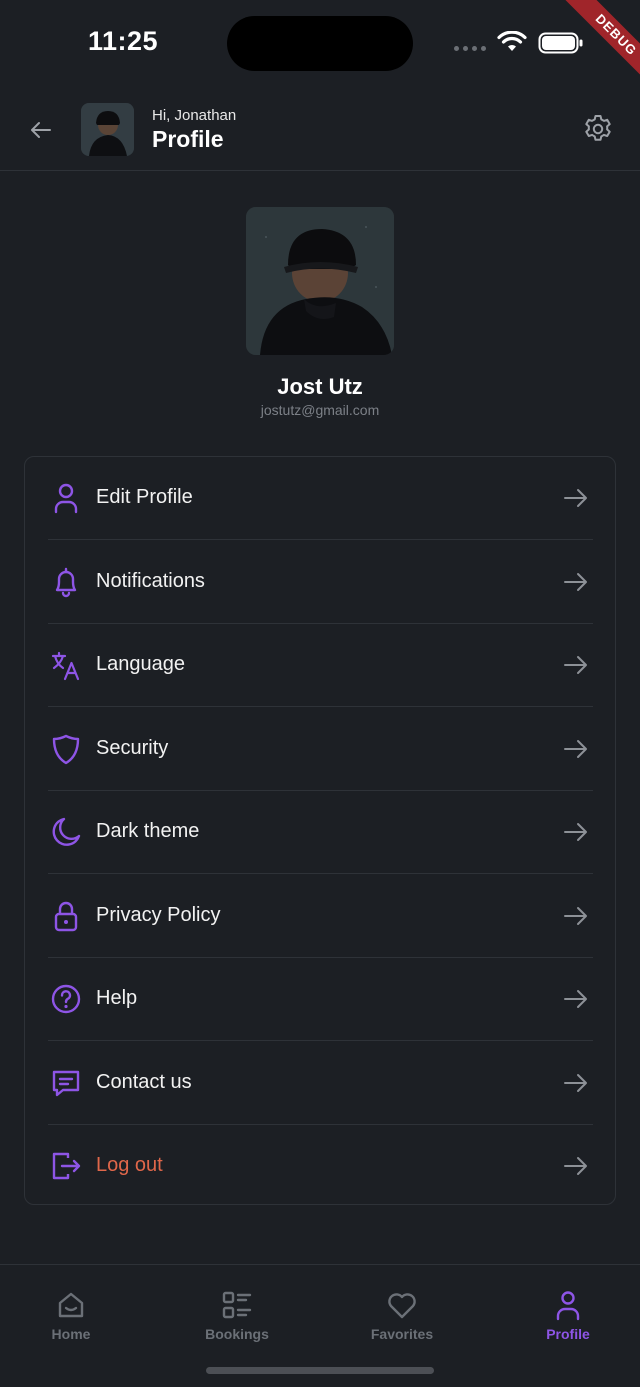 The height and width of the screenshot is (1387, 640). I want to click on menu-label: Privacy Policy, so click(158, 914).